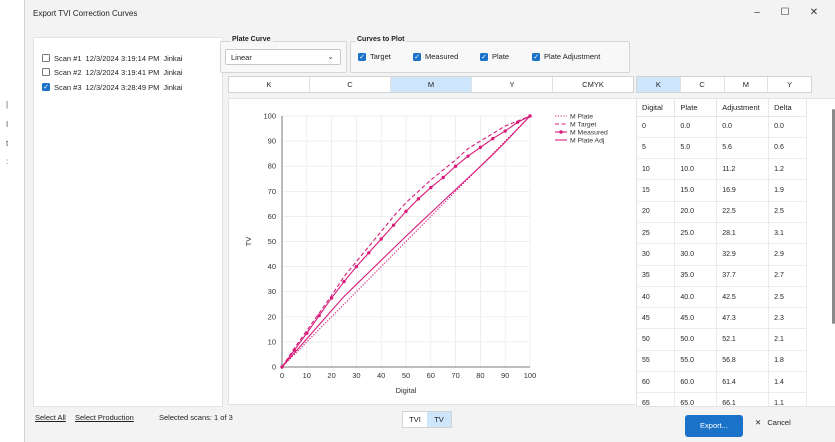 Image resolution: width=835 pixels, height=442 pixels. I want to click on tab-m: M, so click(431, 84).